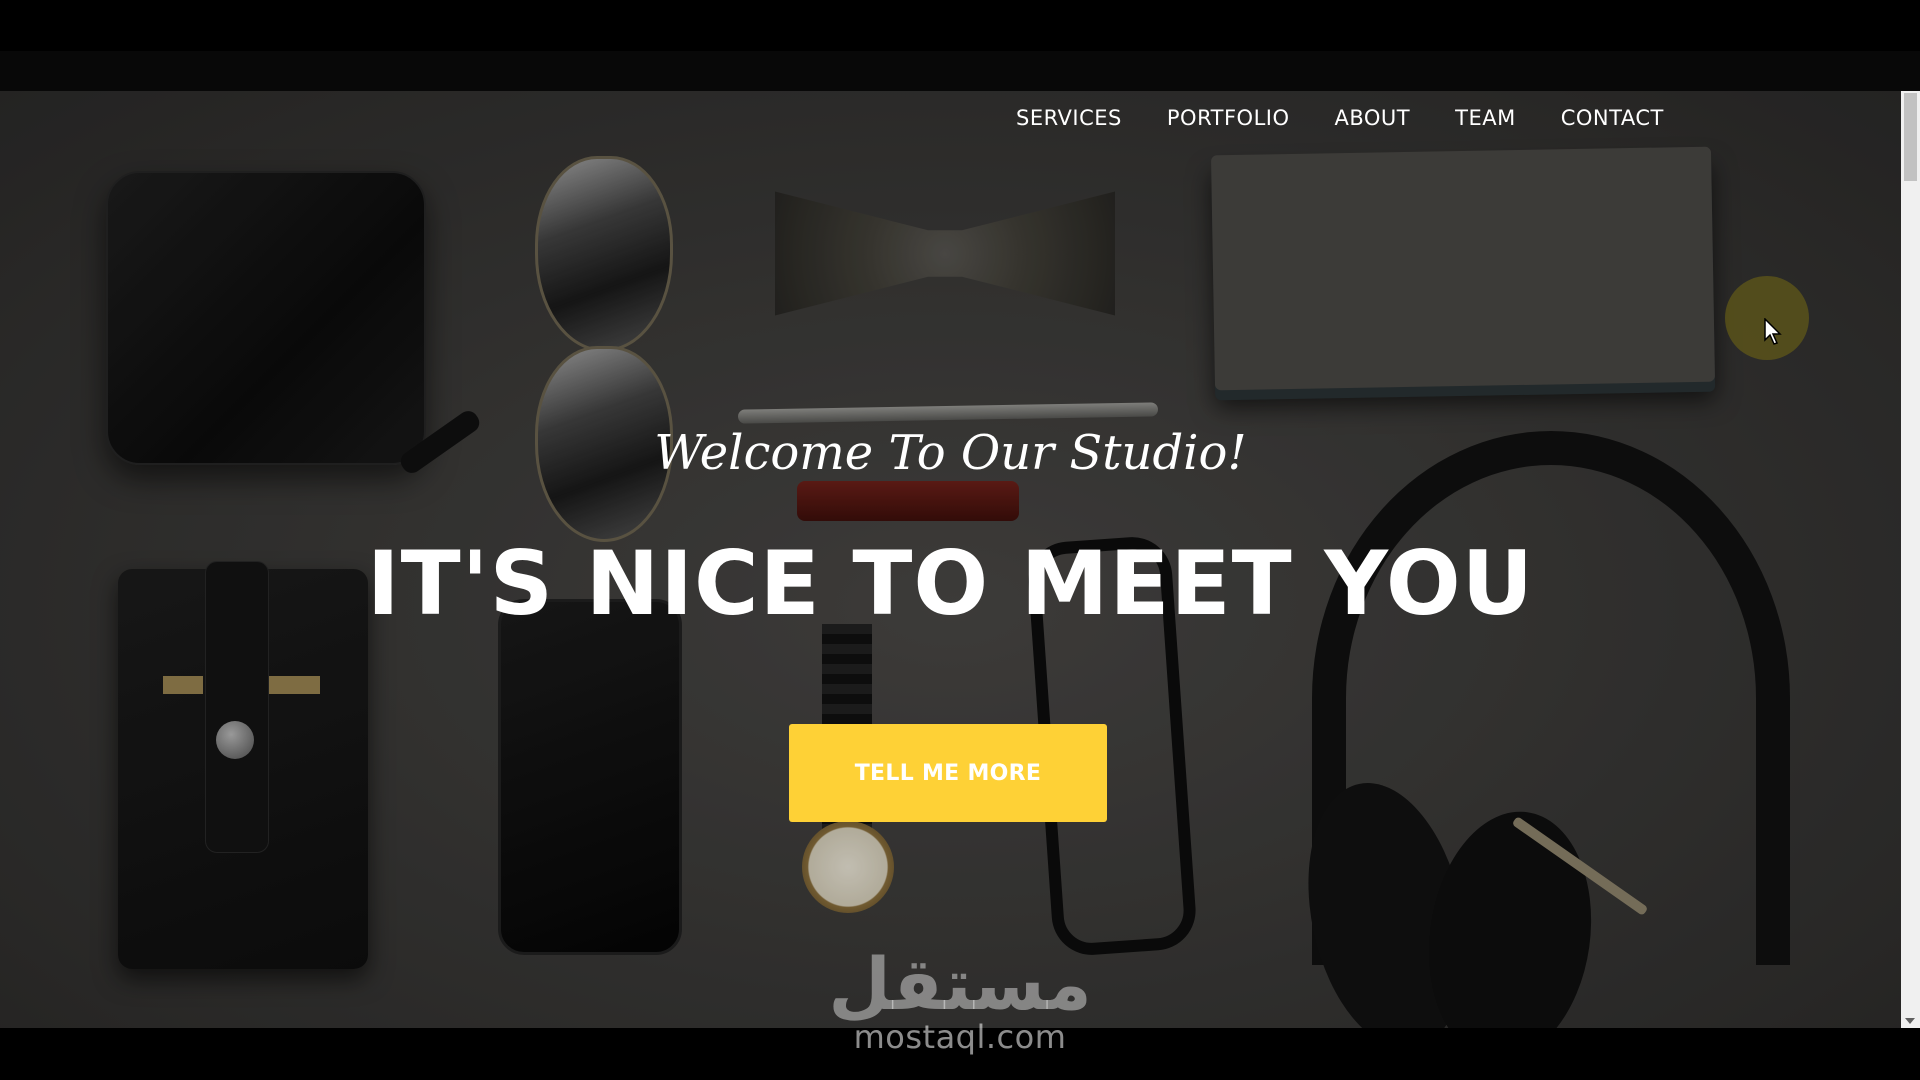 The image size is (1920, 1080). What do you see at coordinates (1910, 137) in the screenshot?
I see `scrollbar-thumb` at bounding box center [1910, 137].